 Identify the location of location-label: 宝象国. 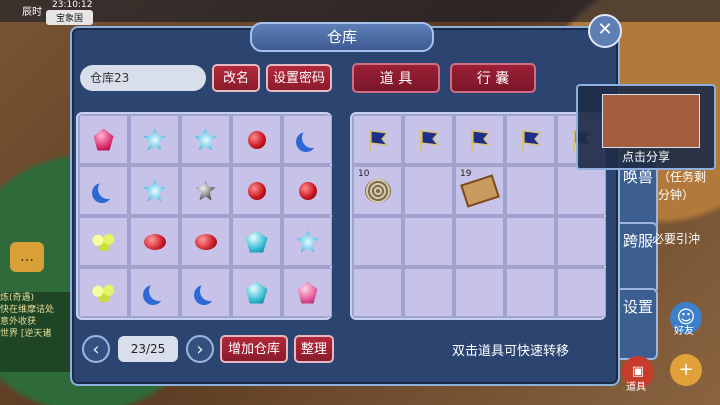
(70, 17).